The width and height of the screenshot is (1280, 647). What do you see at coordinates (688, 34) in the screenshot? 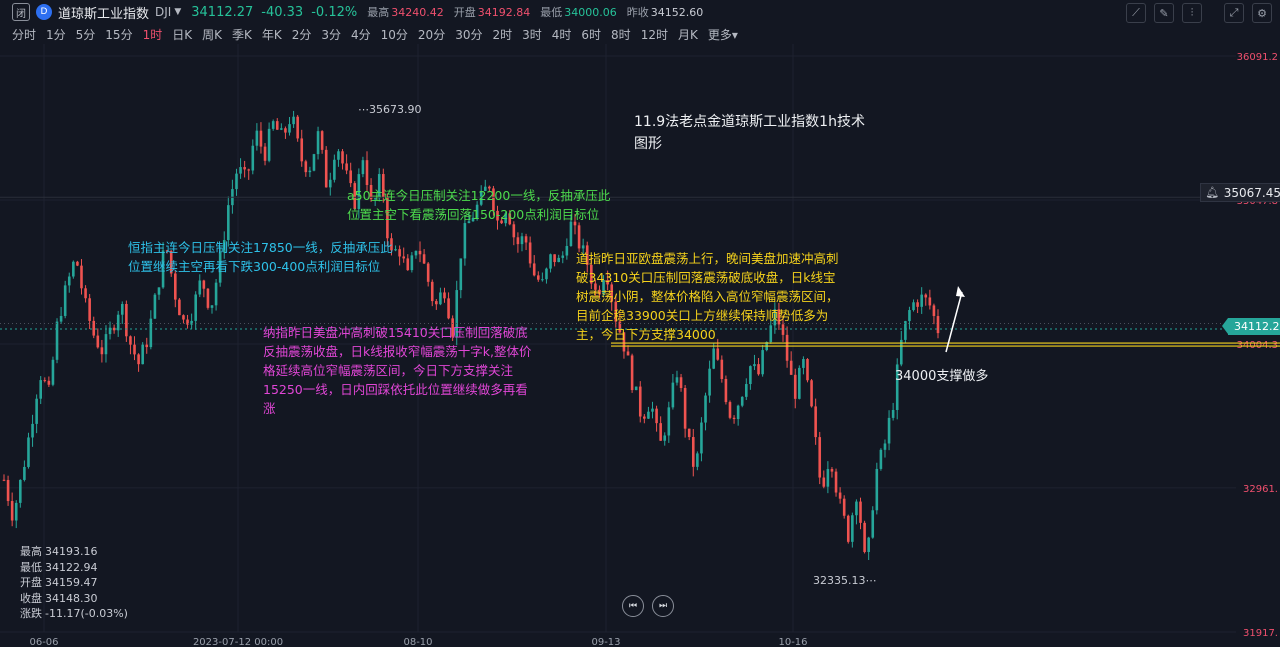
I see `interval-21: 月K` at bounding box center [688, 34].